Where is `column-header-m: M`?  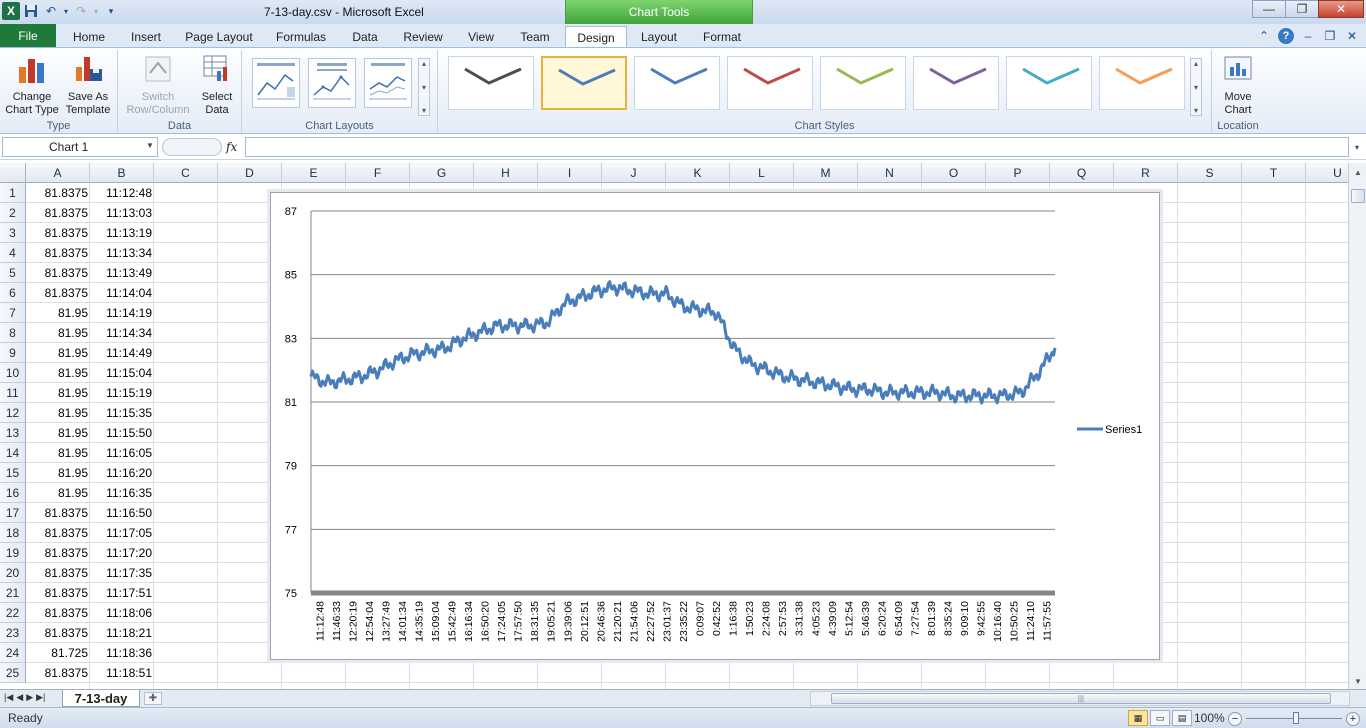 column-header-m: M is located at coordinates (826, 173).